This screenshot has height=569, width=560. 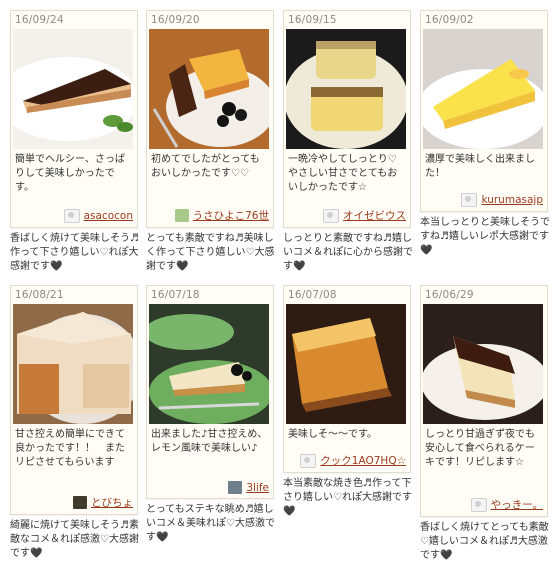 I want to click on report-card: 16/09/02 濃厚で美味しく出来ました！ kurumasajp, so click(x=484, y=111).